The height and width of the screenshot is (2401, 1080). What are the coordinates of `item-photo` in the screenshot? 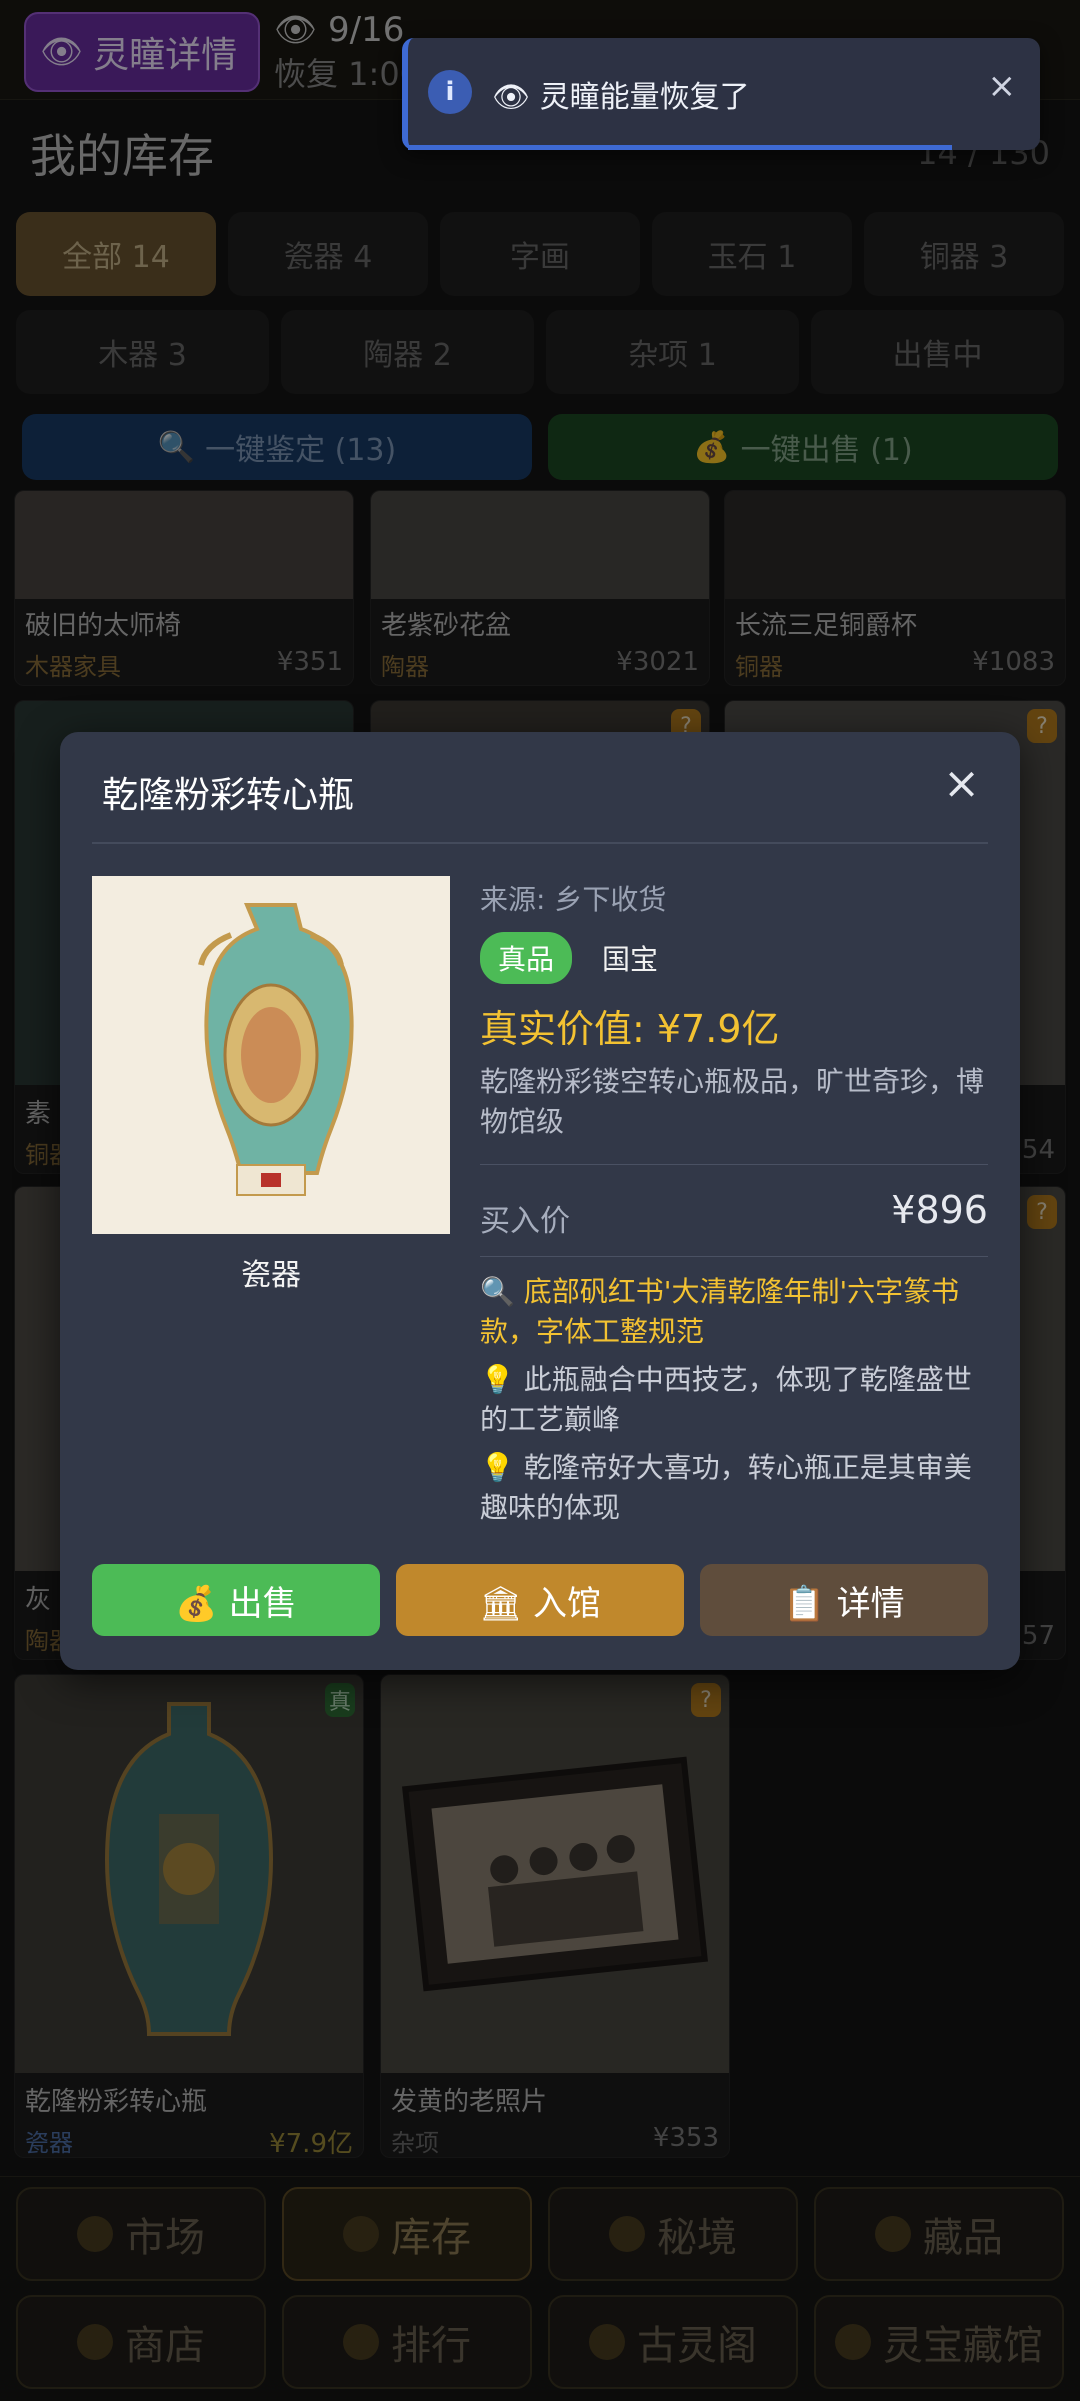 It's located at (271, 1055).